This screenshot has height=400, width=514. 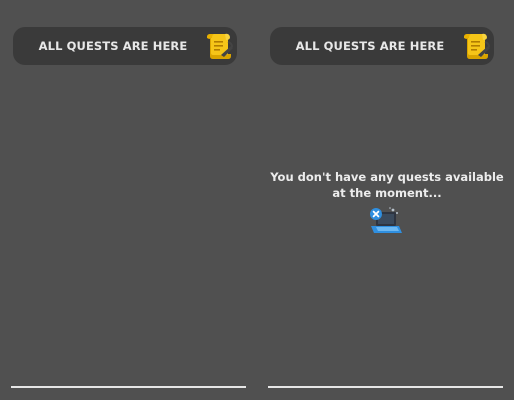 I want to click on empty-message-line1: You don't have any quests available, so click(x=387, y=177).